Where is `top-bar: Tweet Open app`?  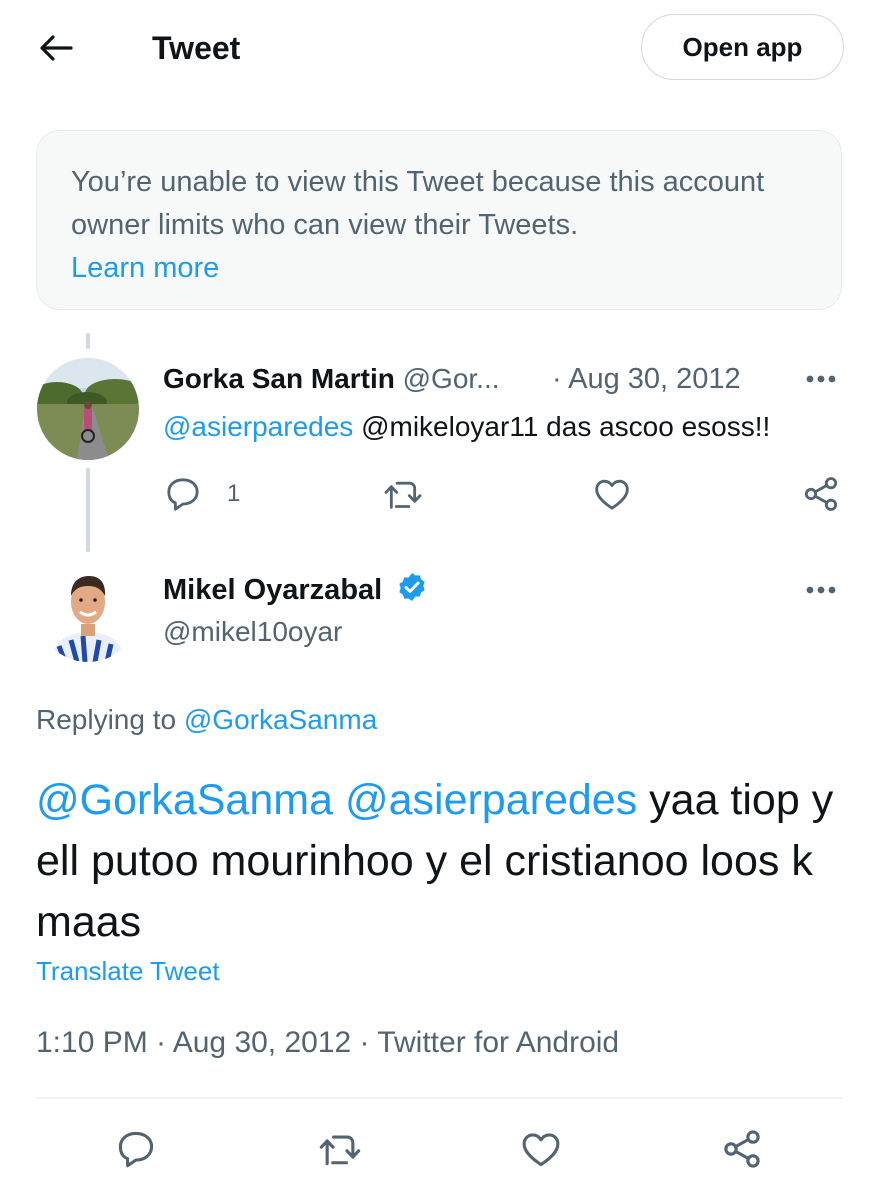
top-bar: Tweet Open app is located at coordinates (438, 48).